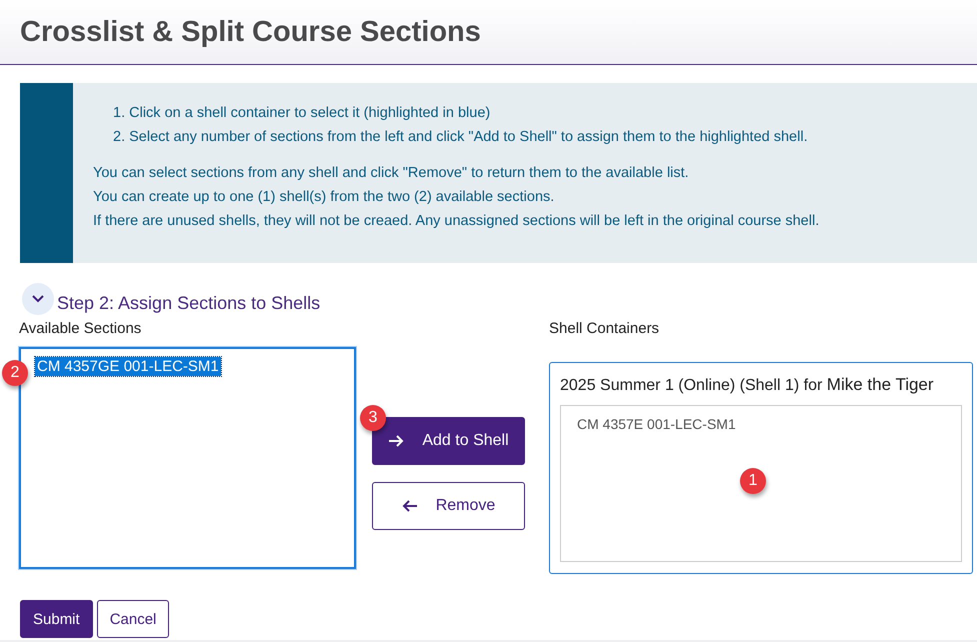 This screenshot has width=977, height=642. Describe the element at coordinates (391, 173) in the screenshot. I see `instruction-note: You can select sections from any shell and click "Remove" to return them to the available list.` at that location.